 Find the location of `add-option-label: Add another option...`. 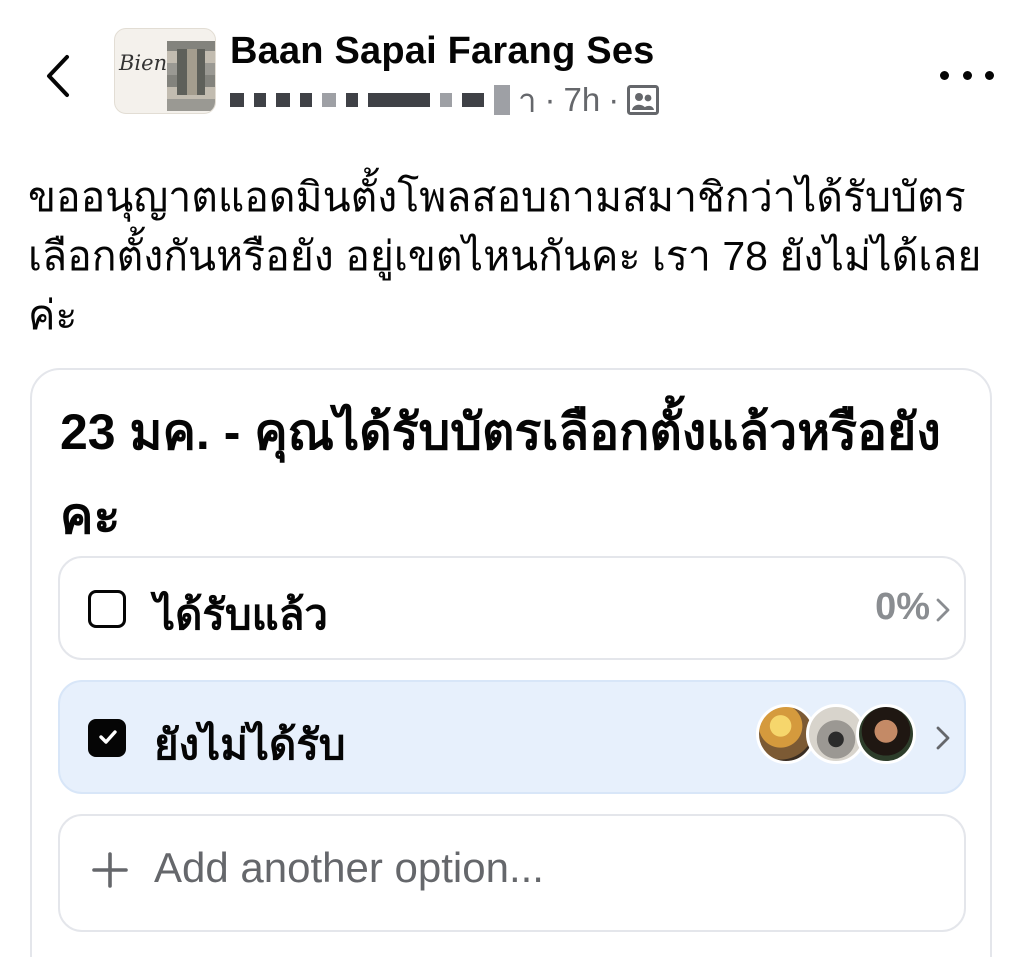

add-option-label: Add another option... is located at coordinates (349, 867).